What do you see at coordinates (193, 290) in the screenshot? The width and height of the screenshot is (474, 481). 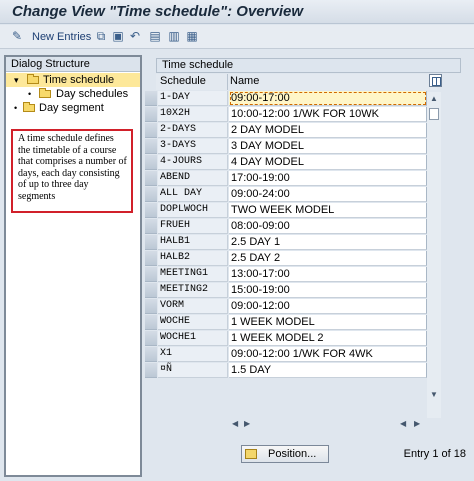 I see `schedule-cell: MEETING2` at bounding box center [193, 290].